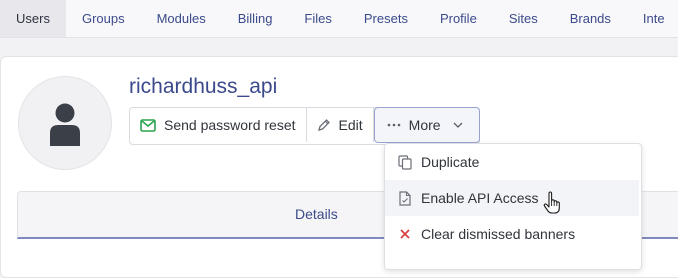  I want to click on x-icon, so click(405, 234).